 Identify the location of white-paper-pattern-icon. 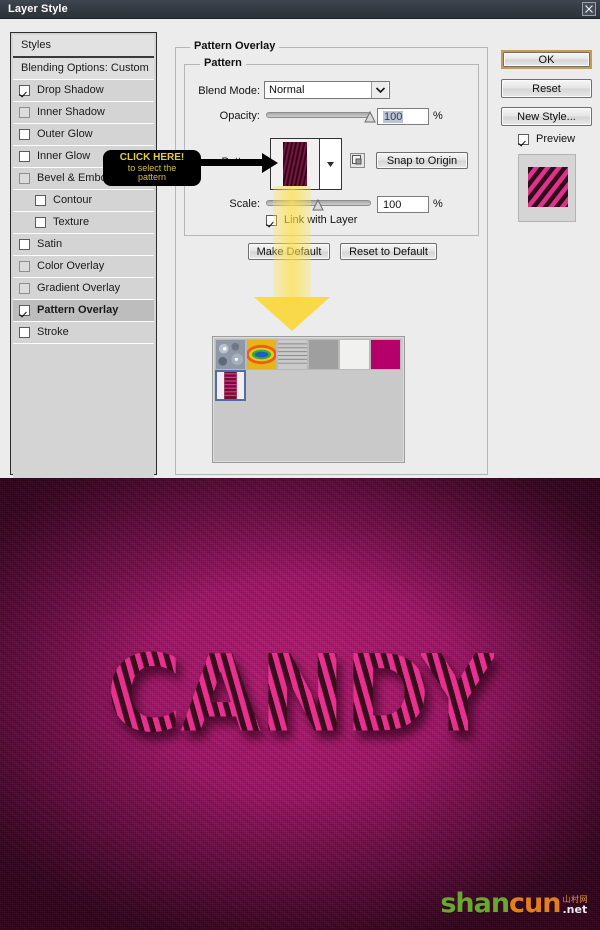
(354, 354).